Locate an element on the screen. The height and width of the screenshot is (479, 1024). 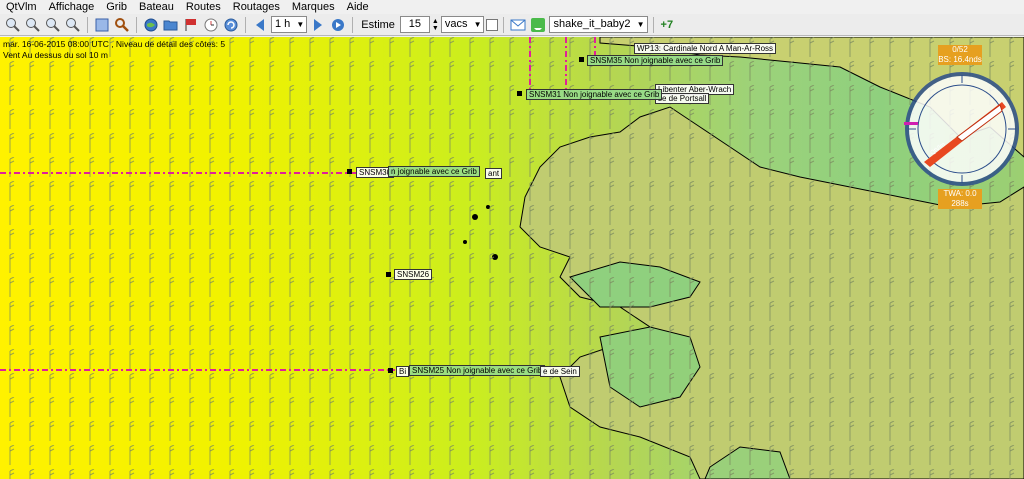
menu-aide: Aide is located at coordinates (358, 7).